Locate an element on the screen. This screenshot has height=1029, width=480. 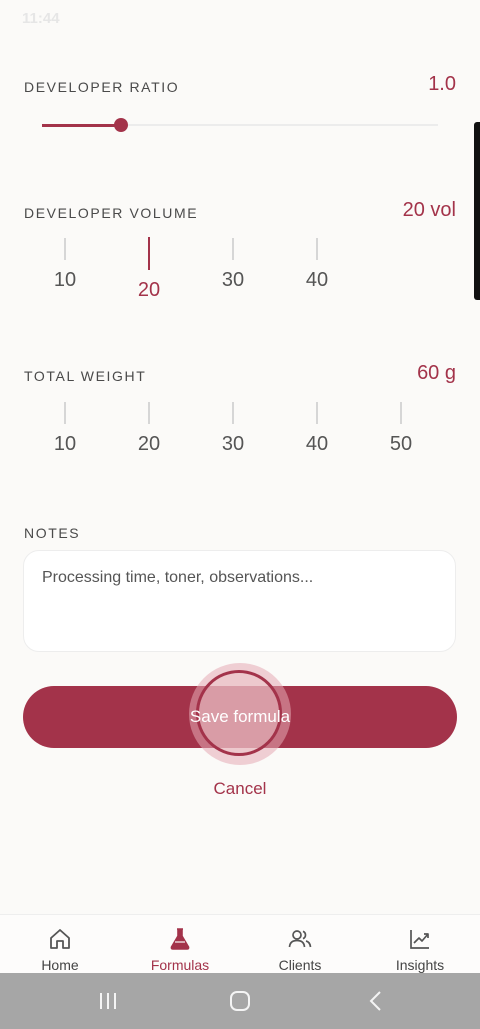
volume-tick-selected is located at coordinates (149, 253).